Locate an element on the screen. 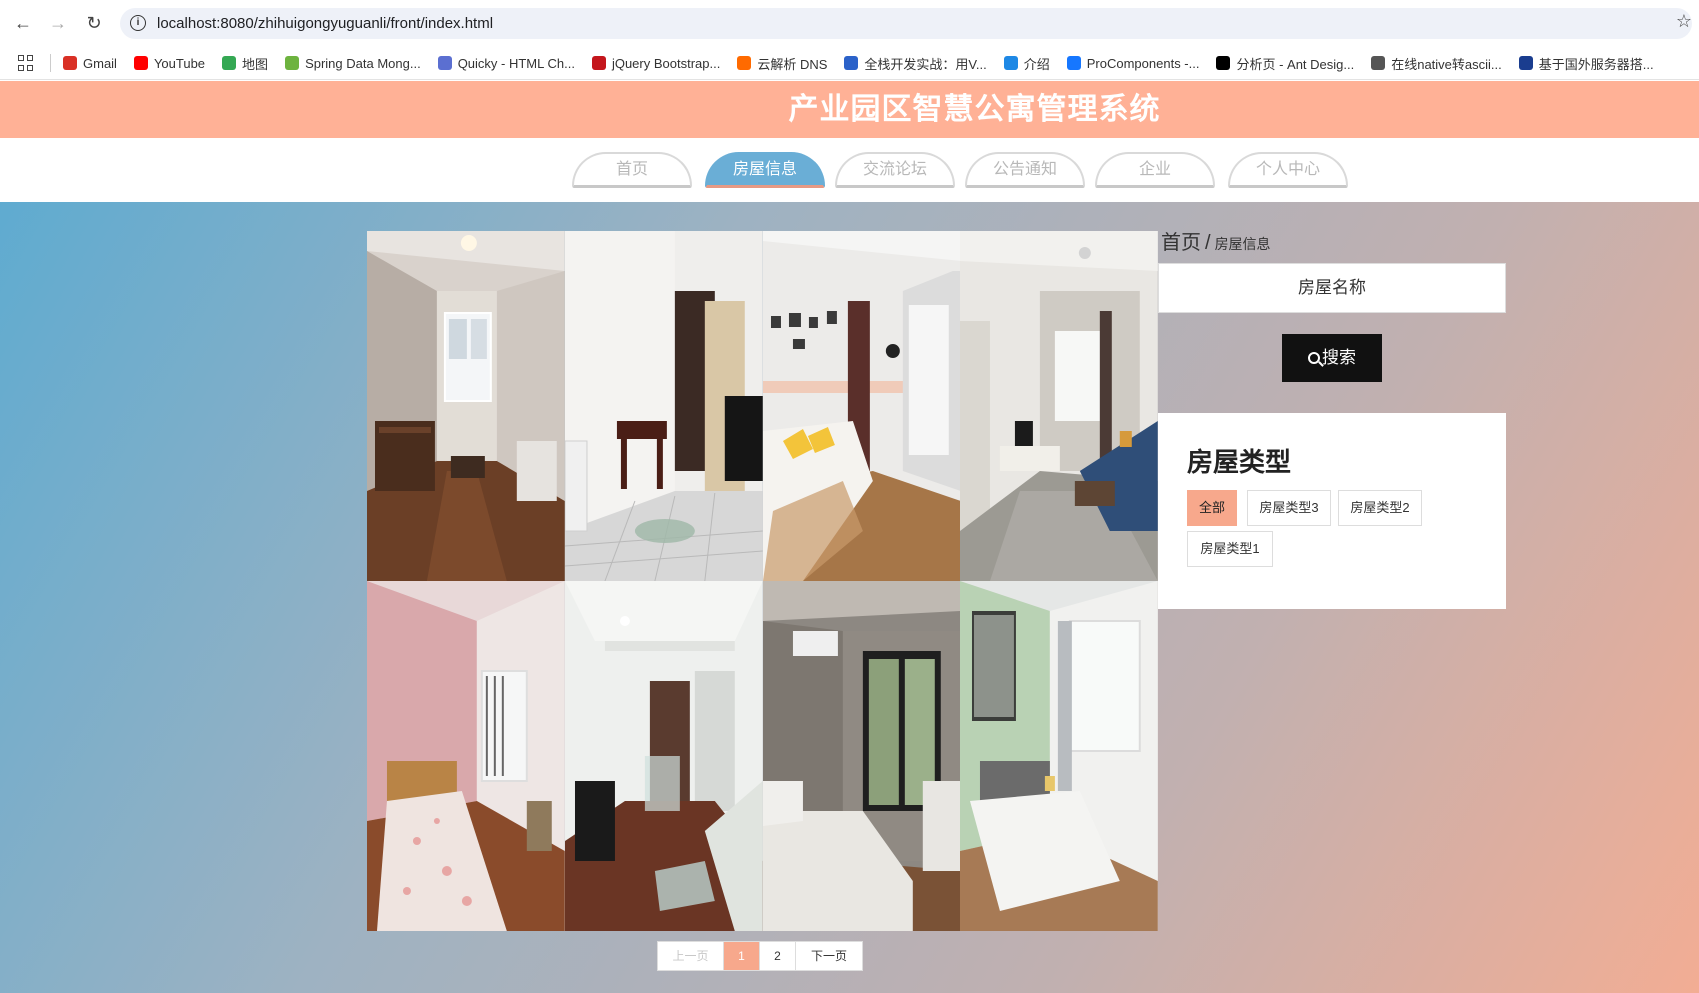 The width and height of the screenshot is (1699, 993). bookmark-item: Gmail is located at coordinates (90, 63).